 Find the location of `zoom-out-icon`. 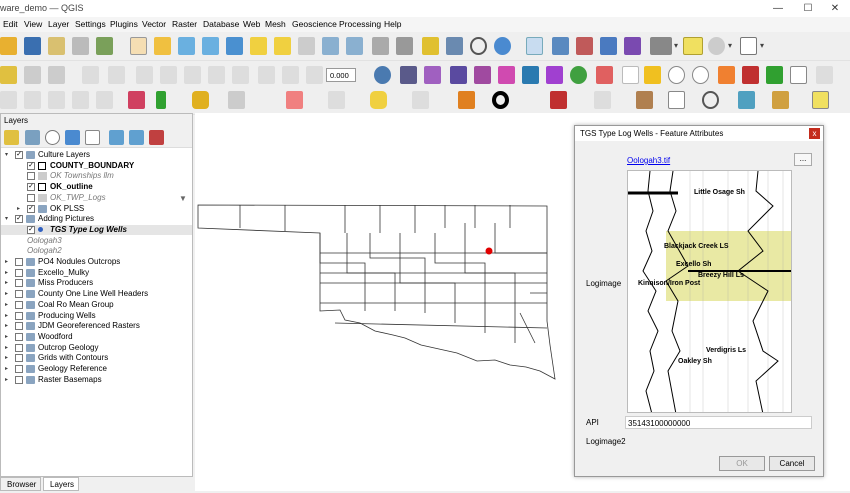

zoom-out-icon is located at coordinates (210, 46).